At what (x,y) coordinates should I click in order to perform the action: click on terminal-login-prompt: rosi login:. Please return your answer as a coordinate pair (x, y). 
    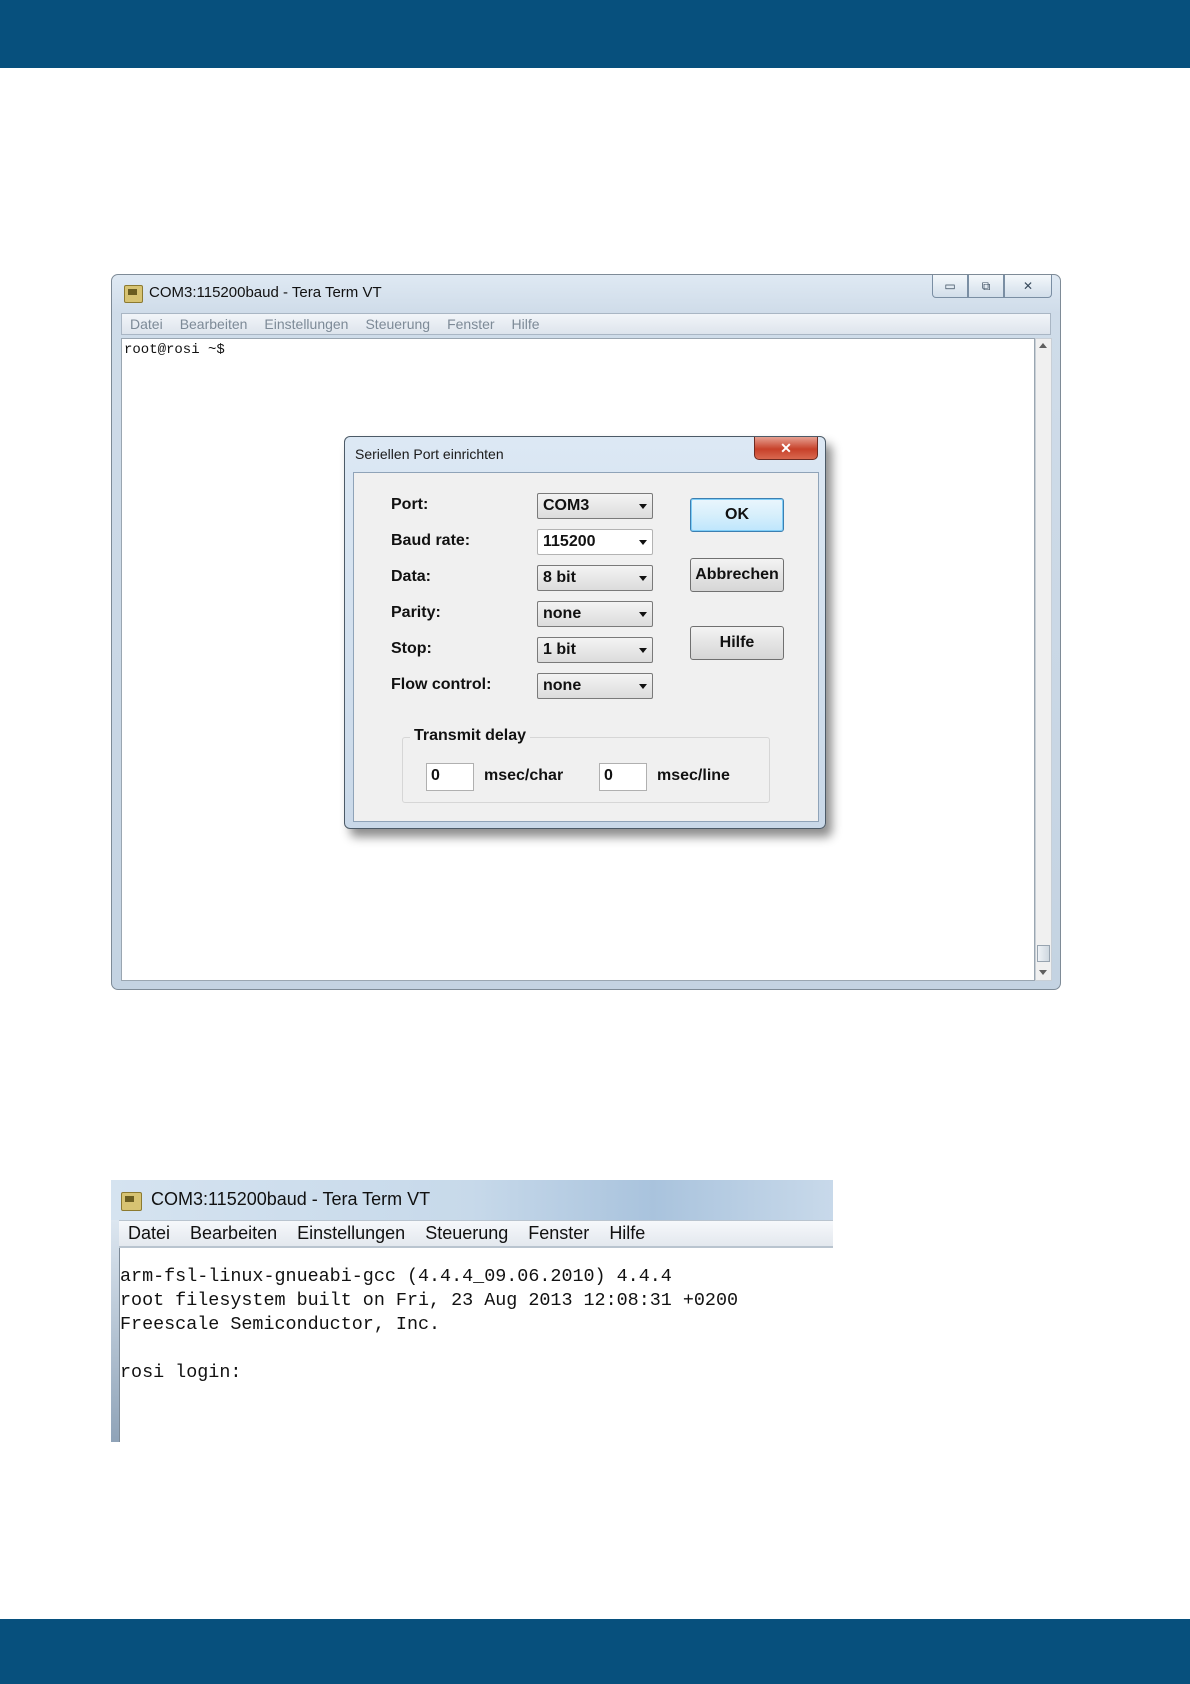
    Looking at the image, I should click on (181, 1372).